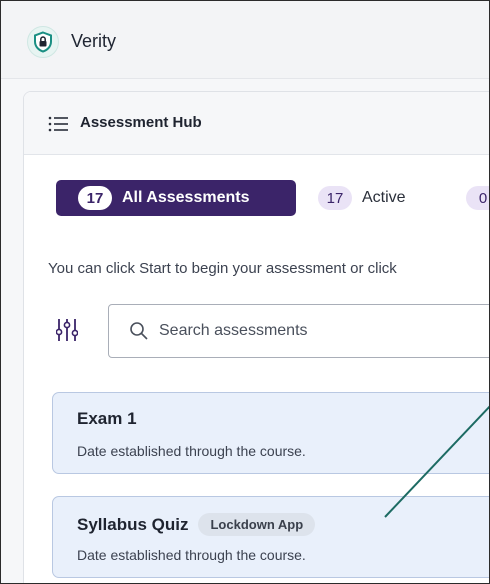 The height and width of the screenshot is (584, 490). What do you see at coordinates (43, 42) in the screenshot?
I see `shield-lock-icon` at bounding box center [43, 42].